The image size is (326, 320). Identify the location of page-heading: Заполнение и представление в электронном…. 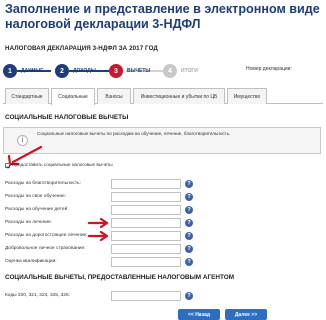
(162, 16).